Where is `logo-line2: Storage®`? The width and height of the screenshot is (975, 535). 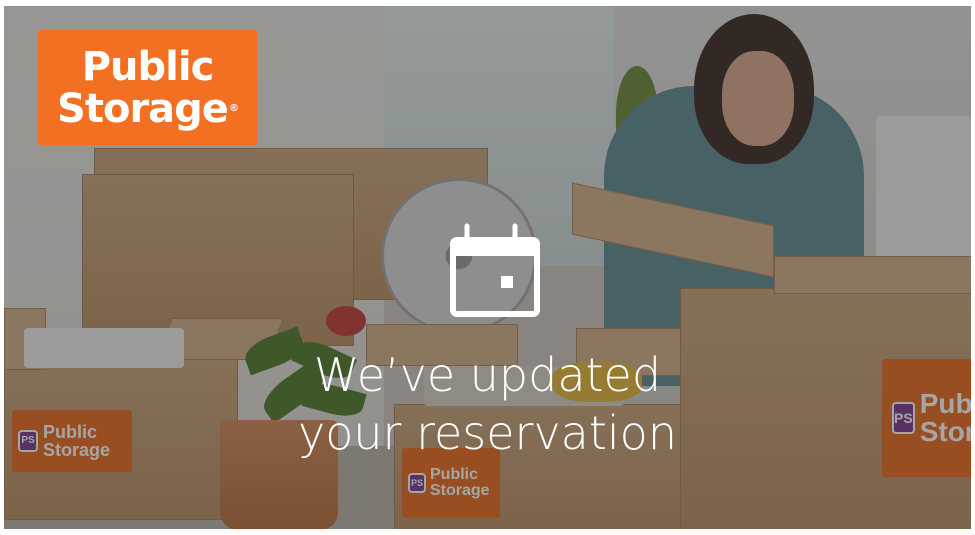
logo-line2: Storage® is located at coordinates (148, 108).